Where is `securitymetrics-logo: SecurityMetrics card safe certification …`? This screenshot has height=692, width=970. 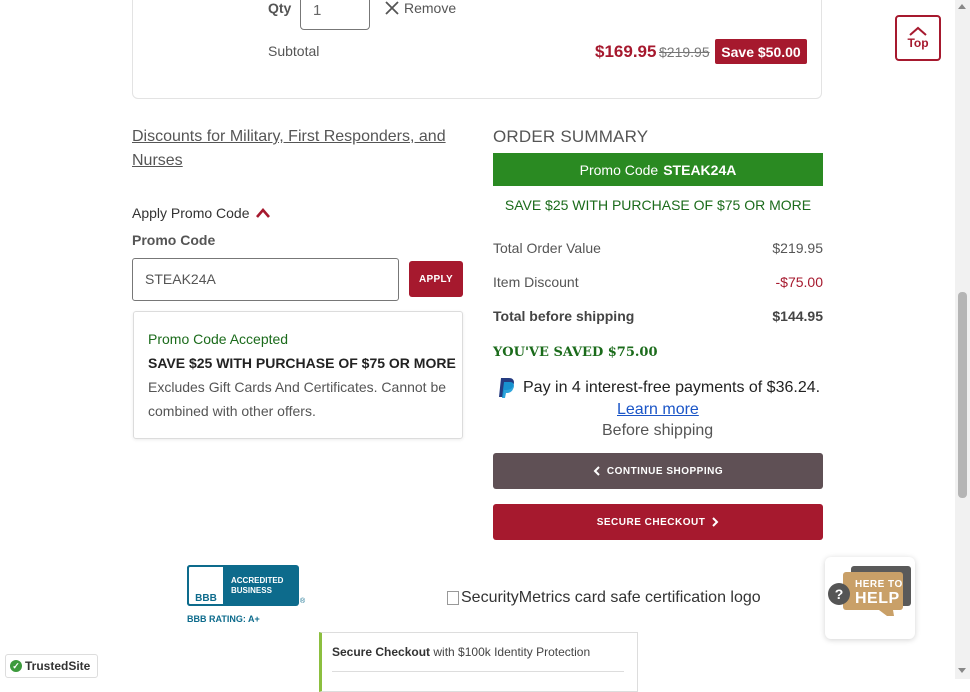
securitymetrics-logo: SecurityMetrics card safe certification … is located at coordinates (604, 598).